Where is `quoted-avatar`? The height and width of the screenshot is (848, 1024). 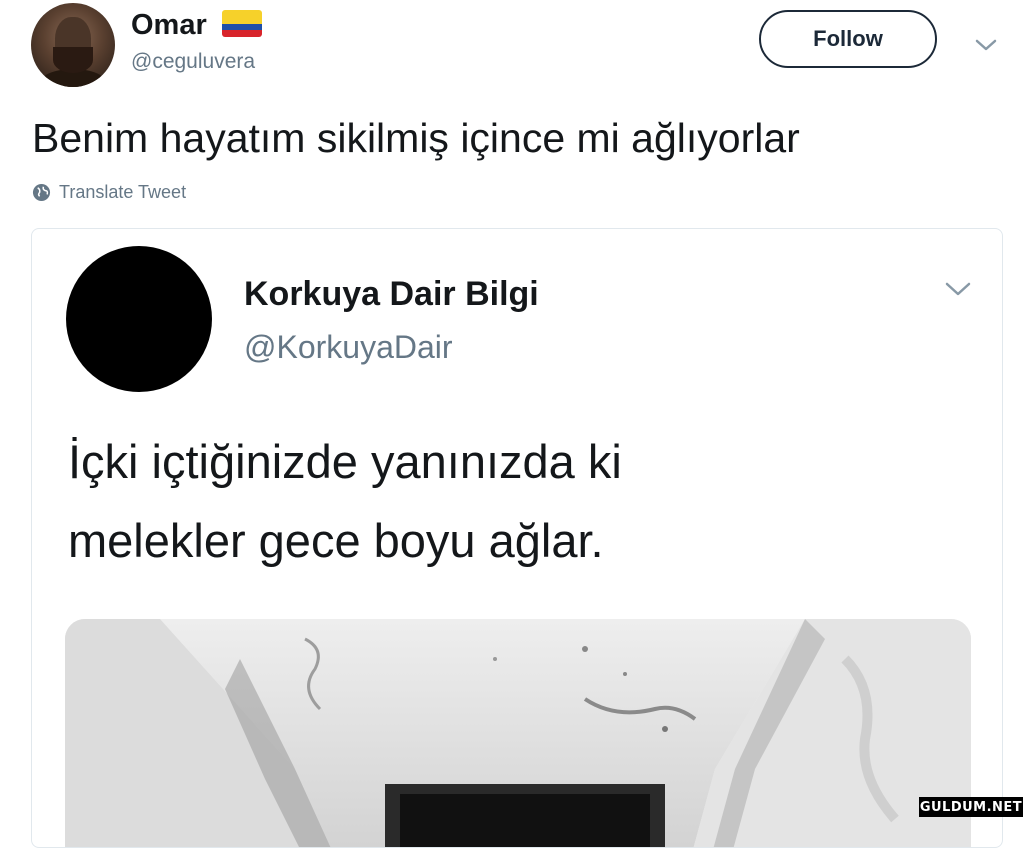 quoted-avatar is located at coordinates (139, 319).